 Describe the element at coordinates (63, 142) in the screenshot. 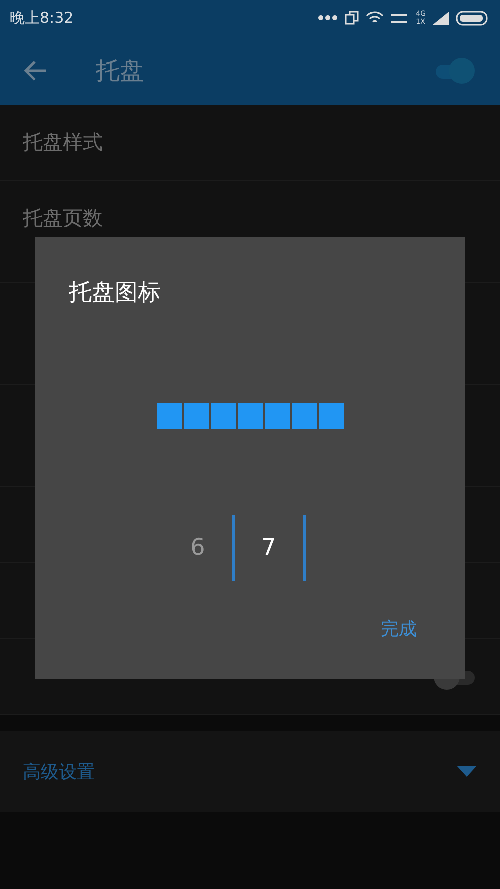

I see `setting-title: 托盘样式` at that location.